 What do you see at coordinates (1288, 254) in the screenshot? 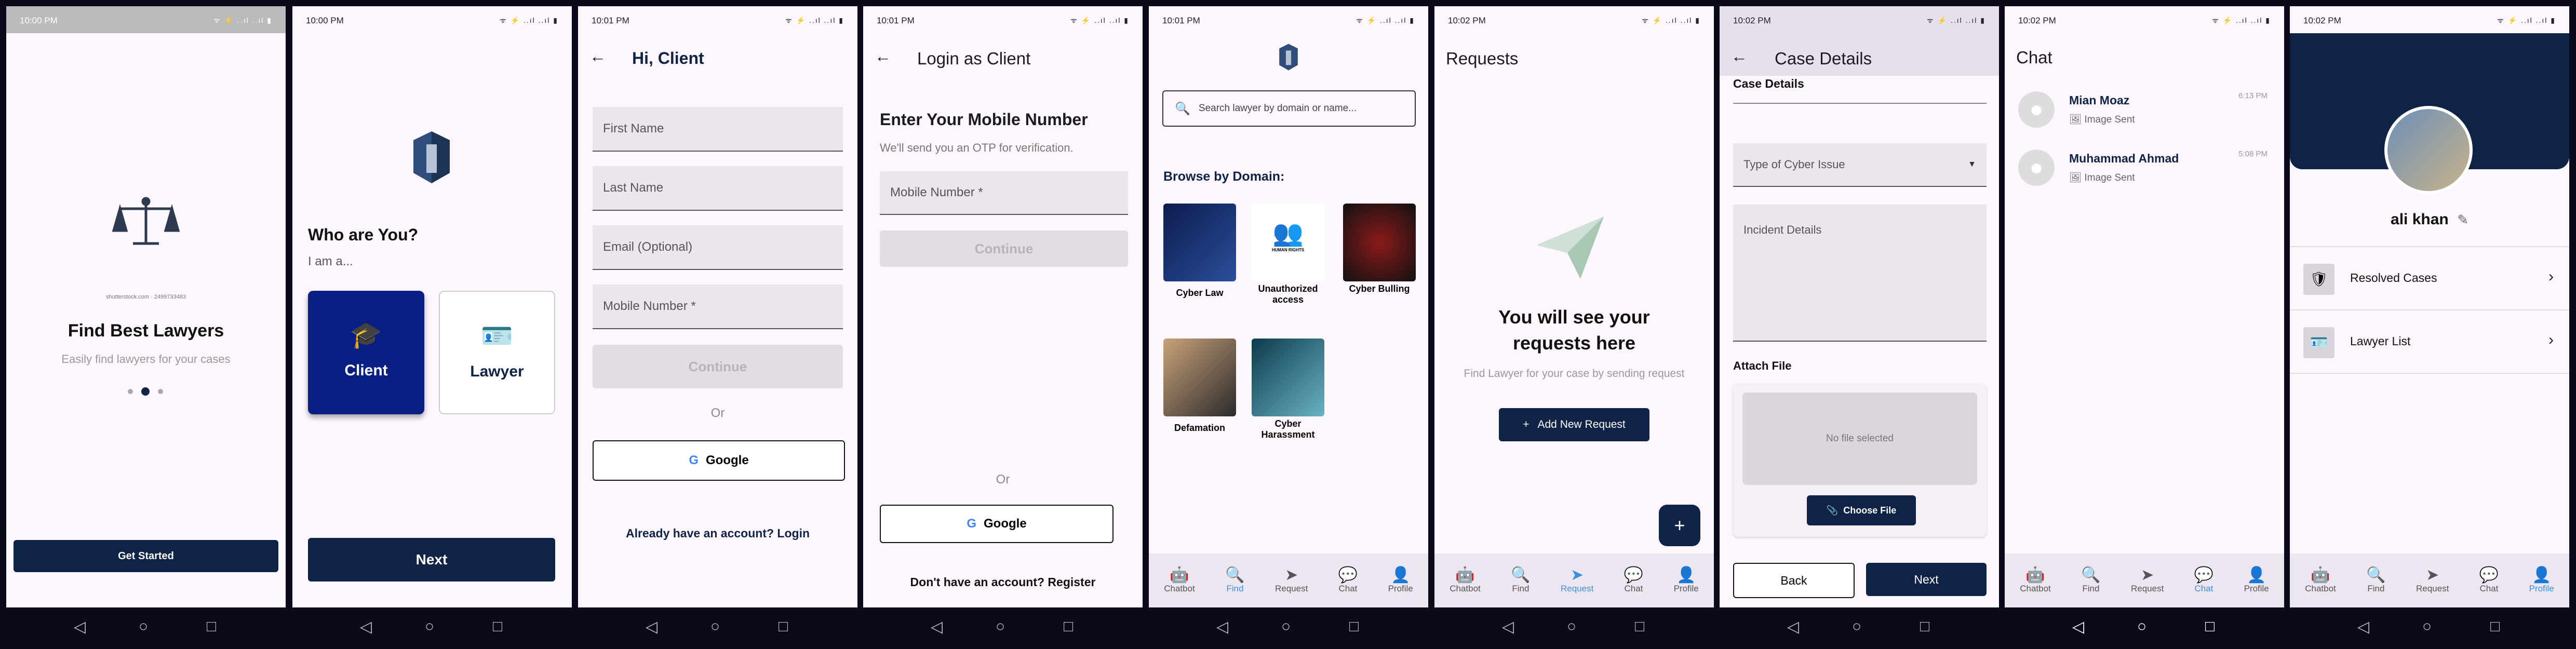
I see `domain-card-unauthorized-access: 👥 HUMAN RIGHTS Unauthorized access` at bounding box center [1288, 254].